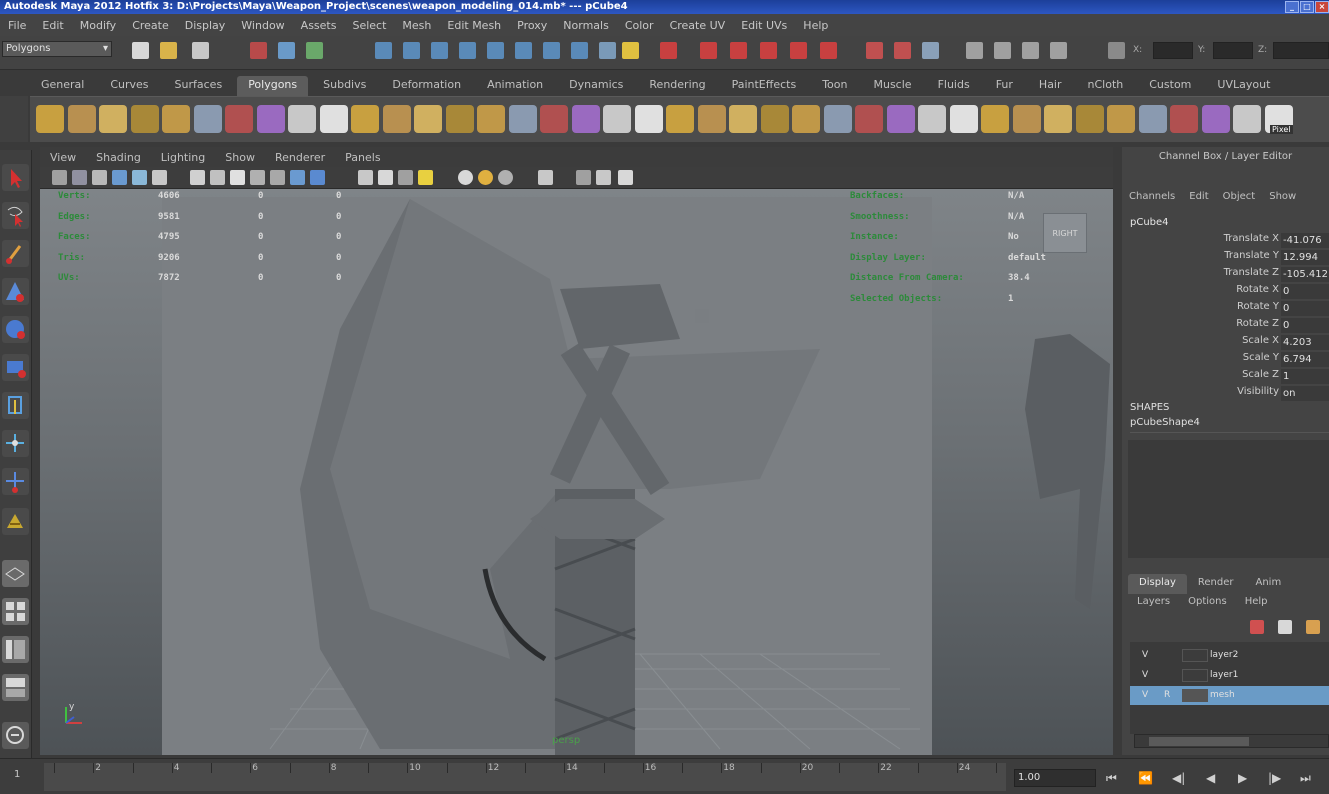 The image size is (1329, 794). I want to click on bookmark-icon, so click(99, 177).